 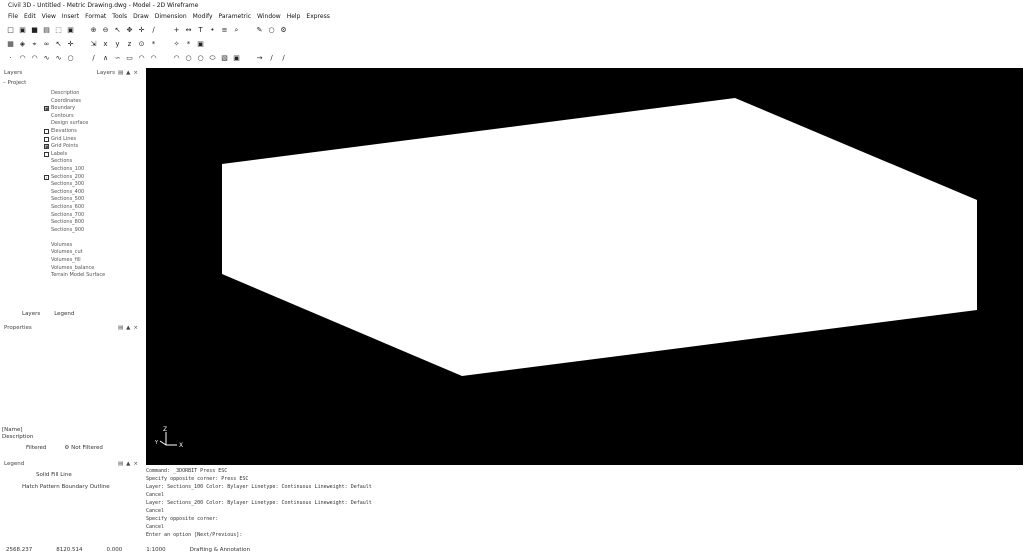 I want to click on z-icon: z, so click(x=129, y=44).